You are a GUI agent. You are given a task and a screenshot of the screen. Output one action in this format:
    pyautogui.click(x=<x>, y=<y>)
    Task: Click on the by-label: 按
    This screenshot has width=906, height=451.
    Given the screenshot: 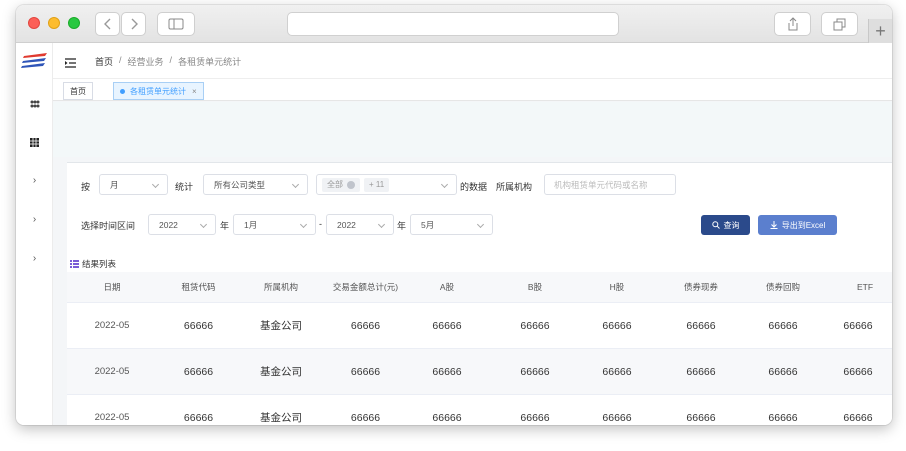 What is the action you would take?
    pyautogui.click(x=86, y=187)
    